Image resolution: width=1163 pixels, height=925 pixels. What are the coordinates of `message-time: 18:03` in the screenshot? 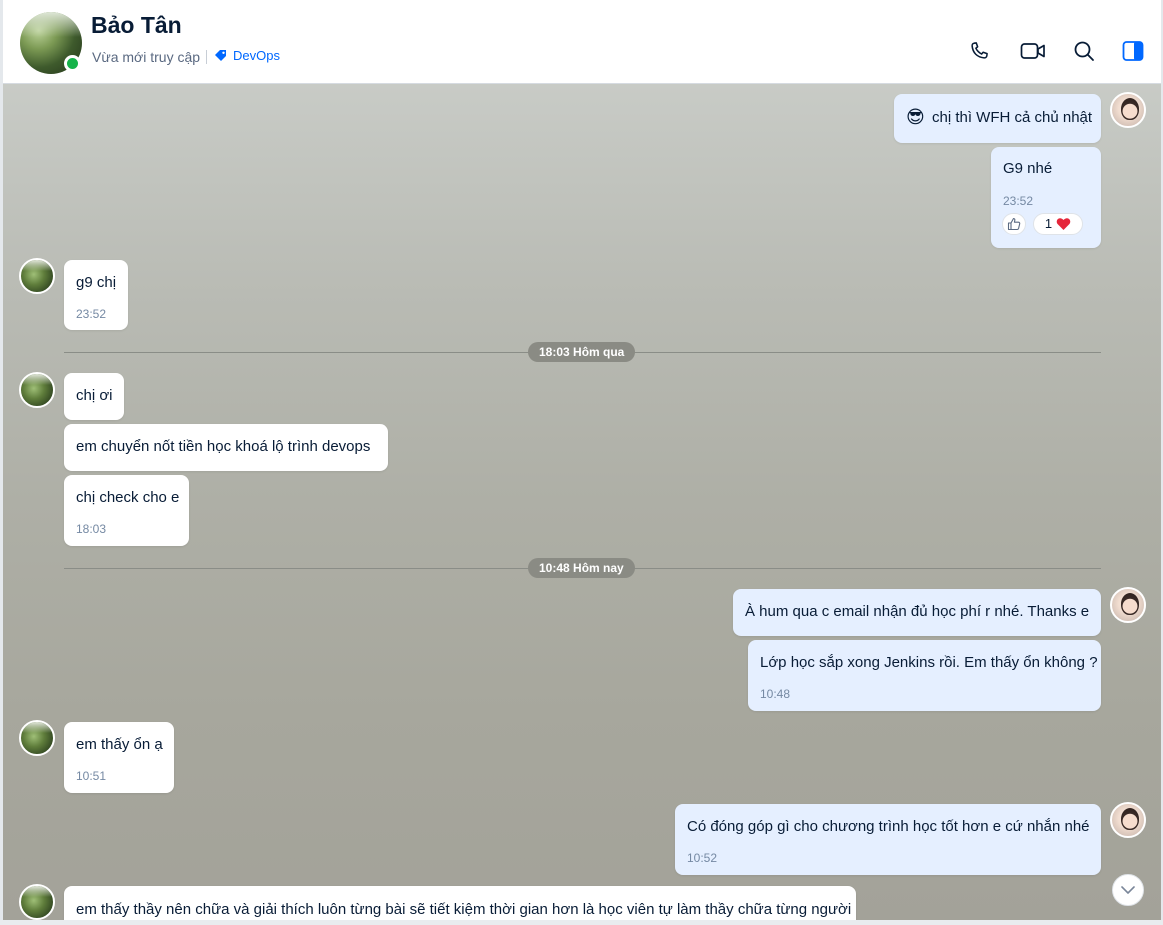 It's located at (91, 529).